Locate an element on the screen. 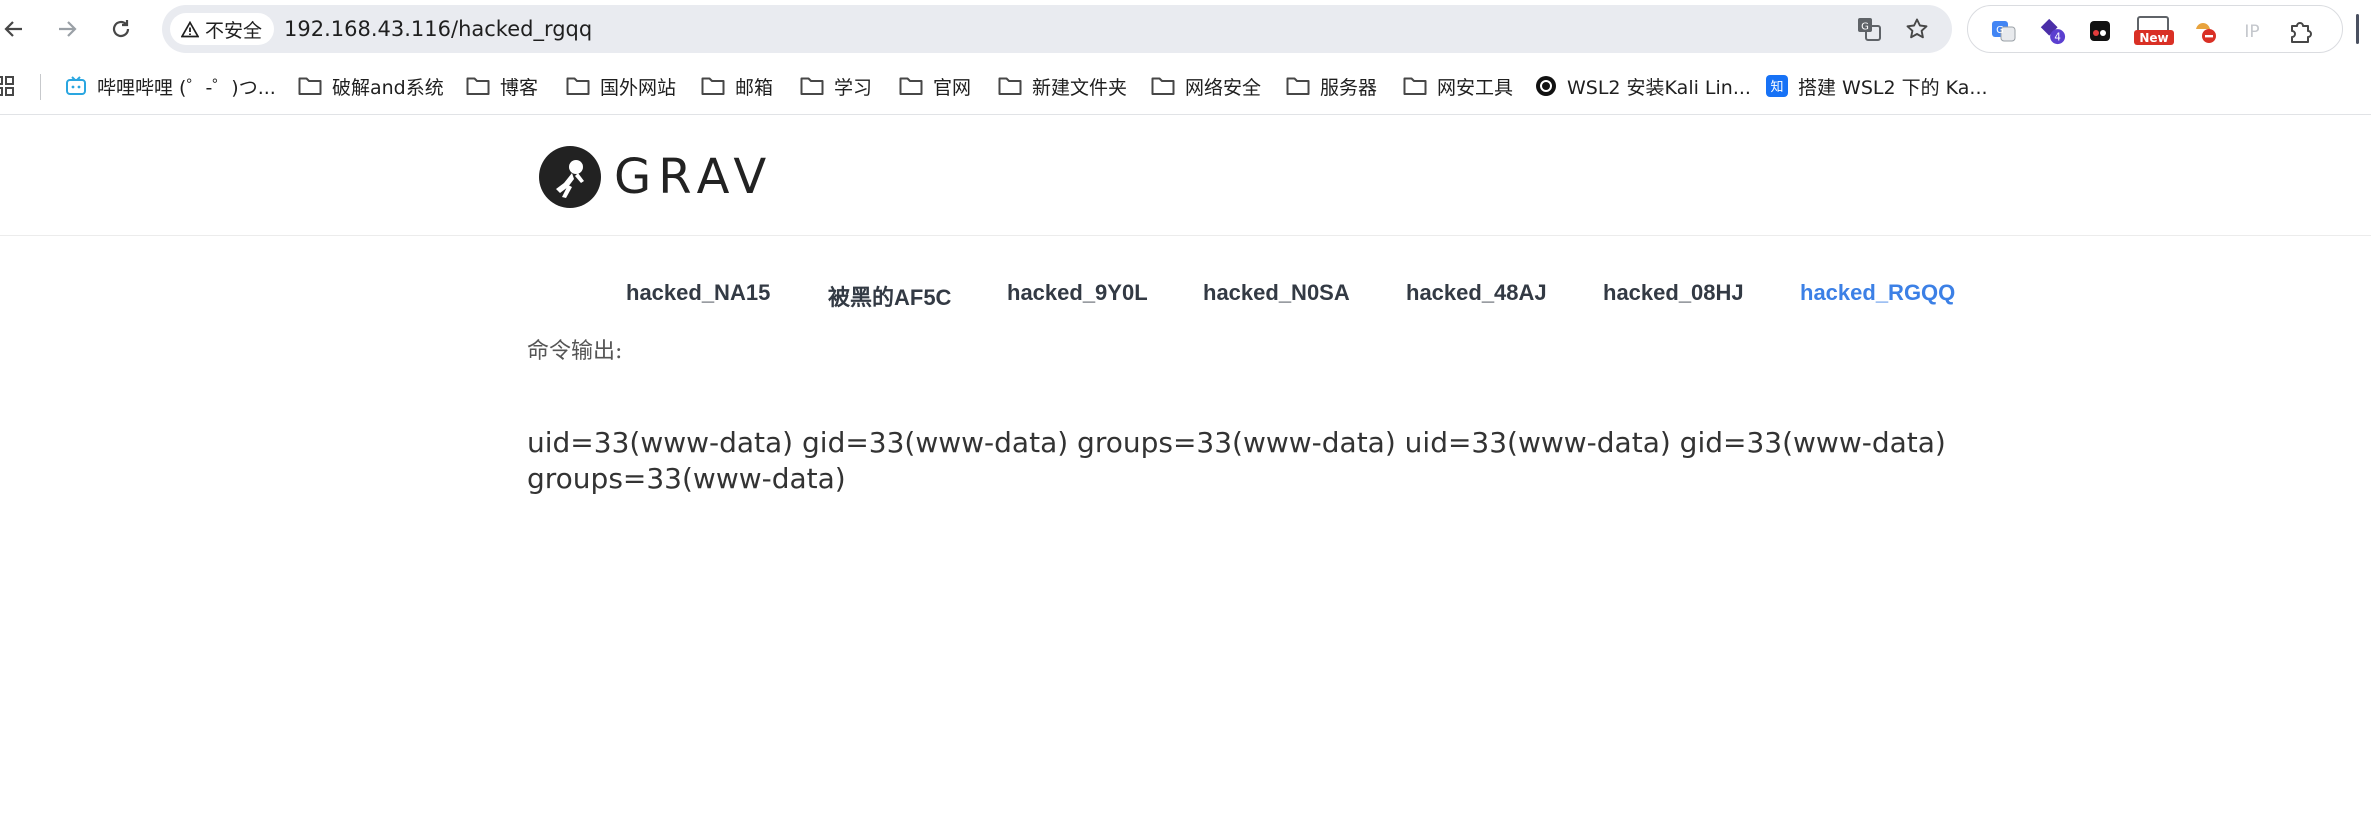 This screenshot has height=831, width=2371. security-chip: 不安全 is located at coordinates (222, 29).